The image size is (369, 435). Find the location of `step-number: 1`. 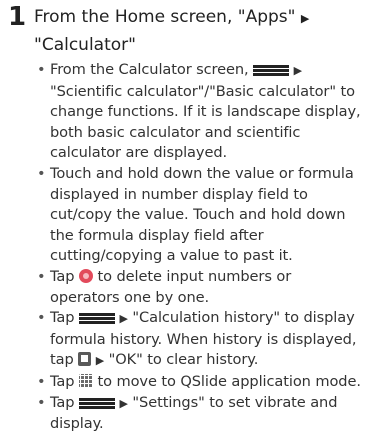

step-number: 1 is located at coordinates (17, 17).